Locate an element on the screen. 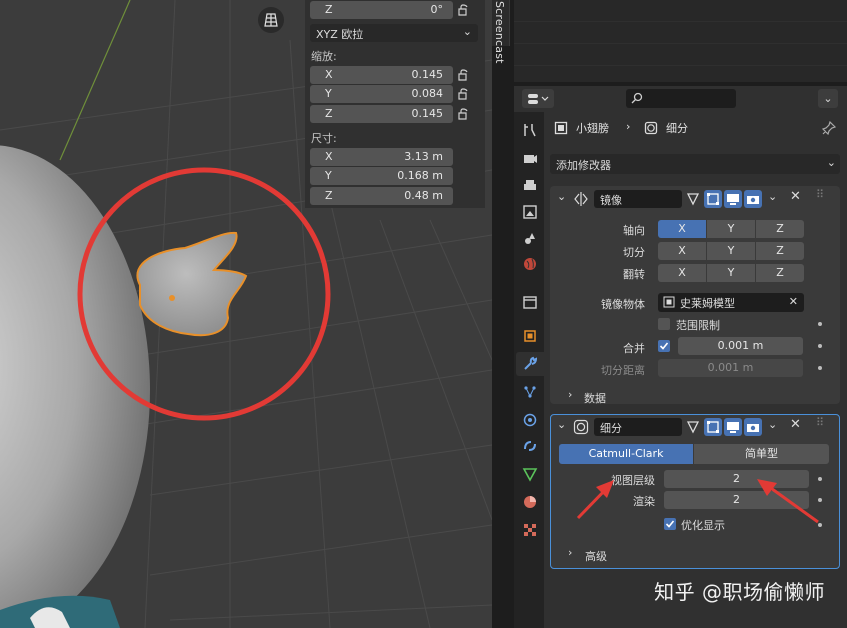 The width and height of the screenshot is (847, 628). physics-icon is located at coordinates (530, 420).